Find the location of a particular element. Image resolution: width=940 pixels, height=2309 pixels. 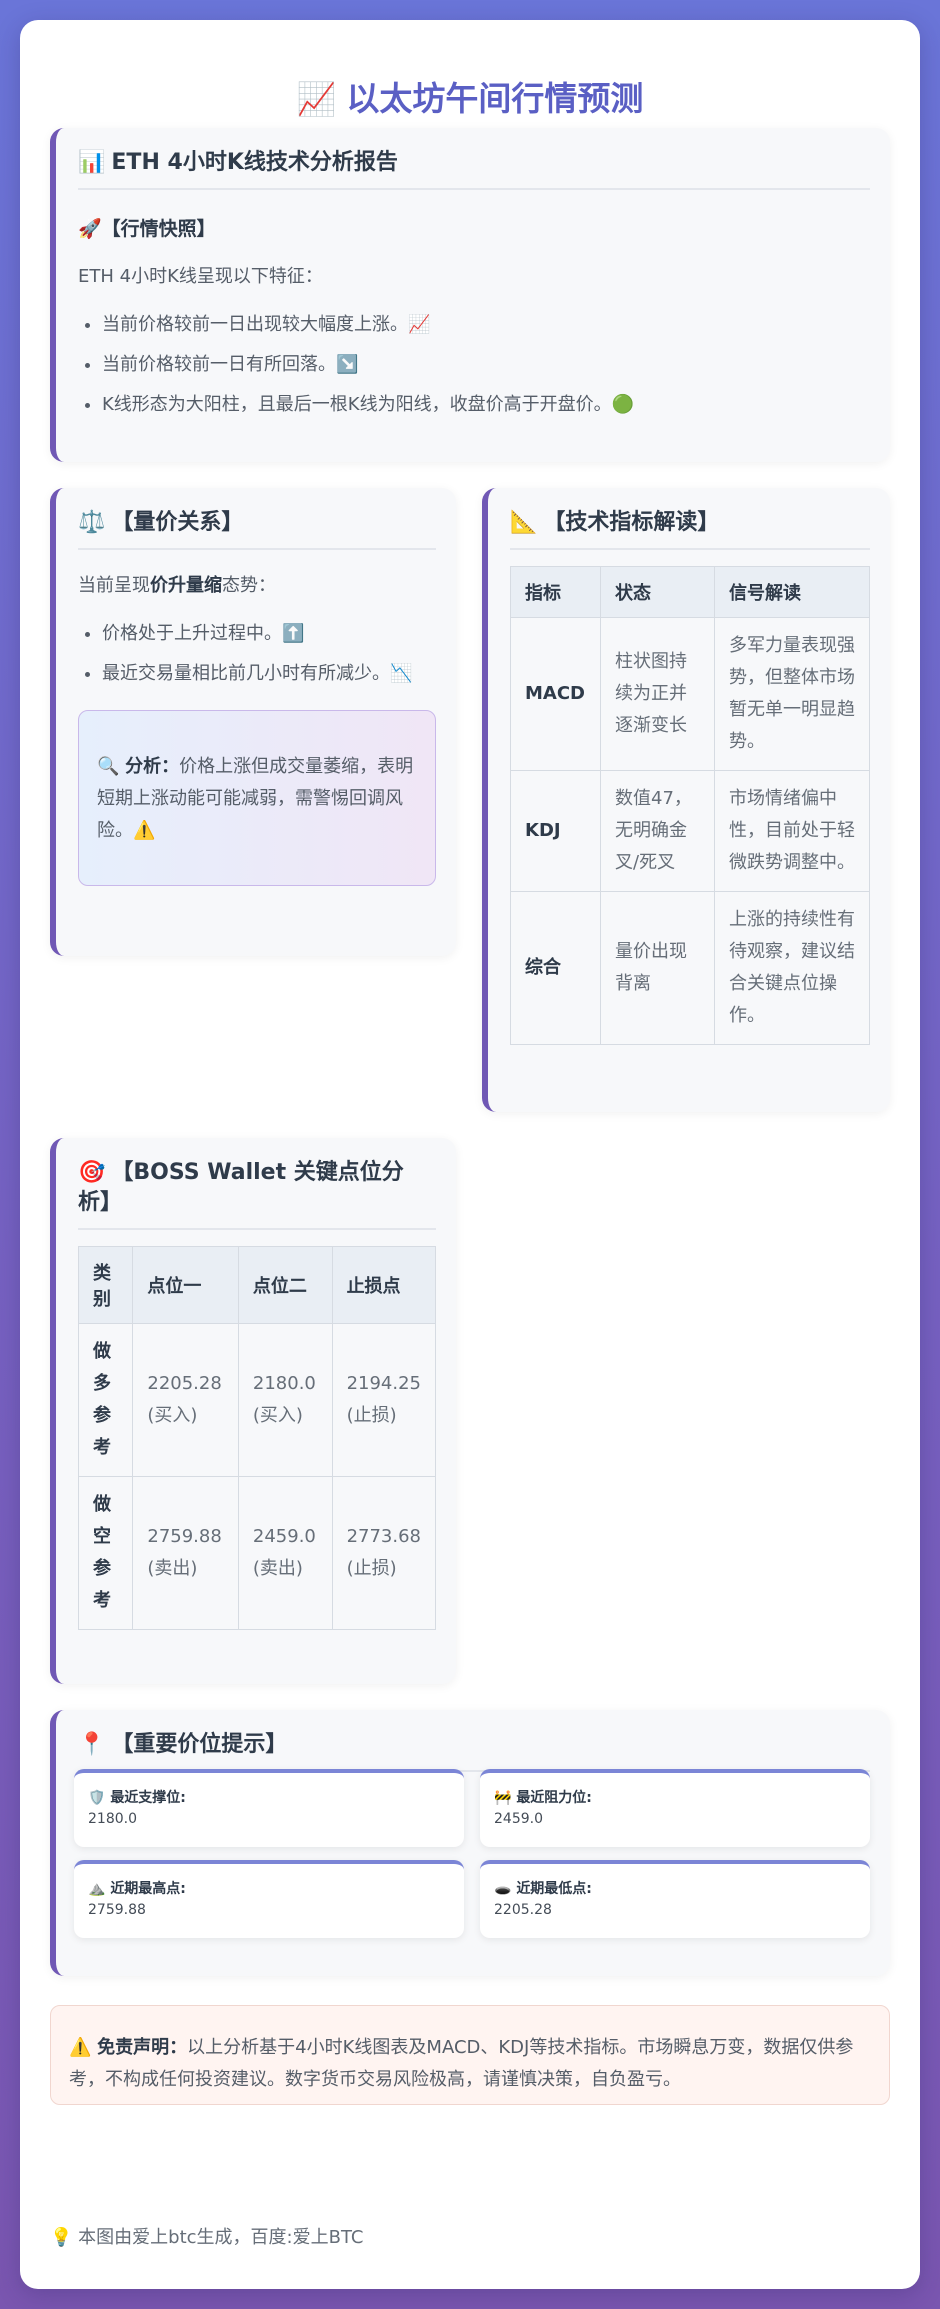

price-label-text: 最近支撑位: is located at coordinates (148, 1798).